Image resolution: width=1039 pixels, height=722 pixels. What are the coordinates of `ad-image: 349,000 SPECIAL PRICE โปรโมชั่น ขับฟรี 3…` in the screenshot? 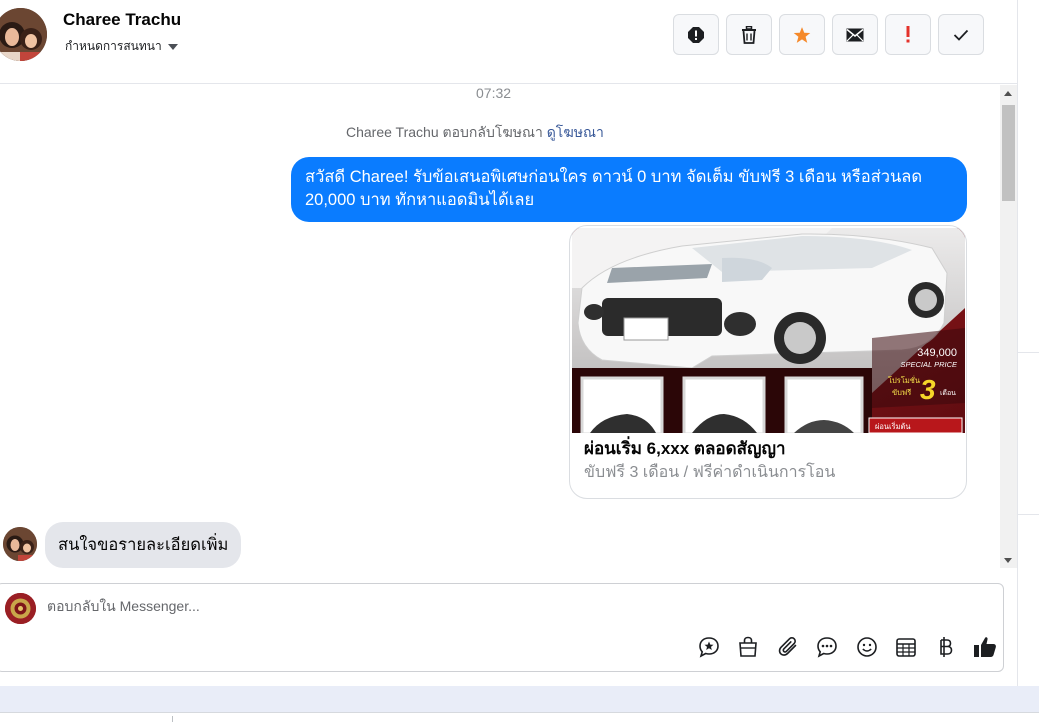 It's located at (768, 330).